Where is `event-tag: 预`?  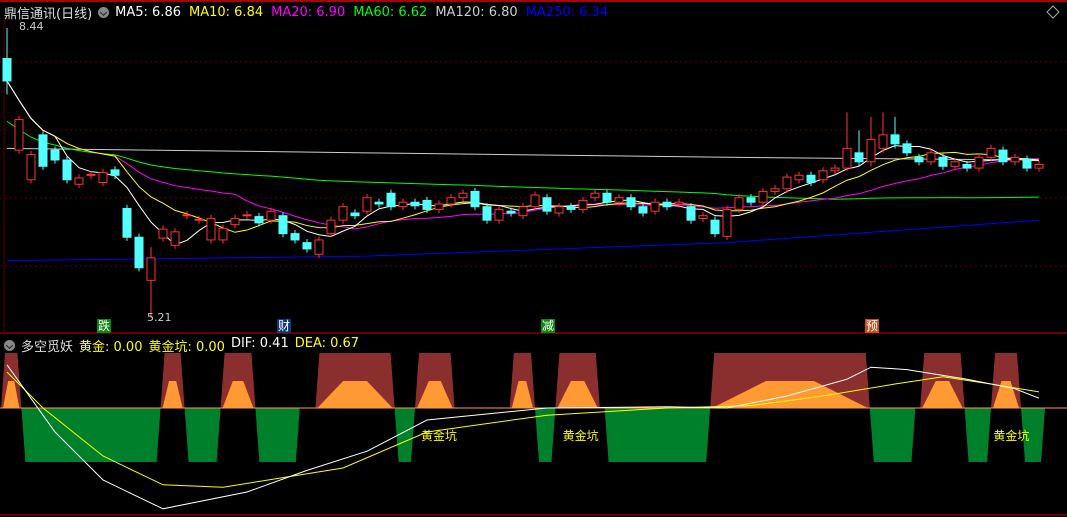 event-tag: 预 is located at coordinates (872, 326).